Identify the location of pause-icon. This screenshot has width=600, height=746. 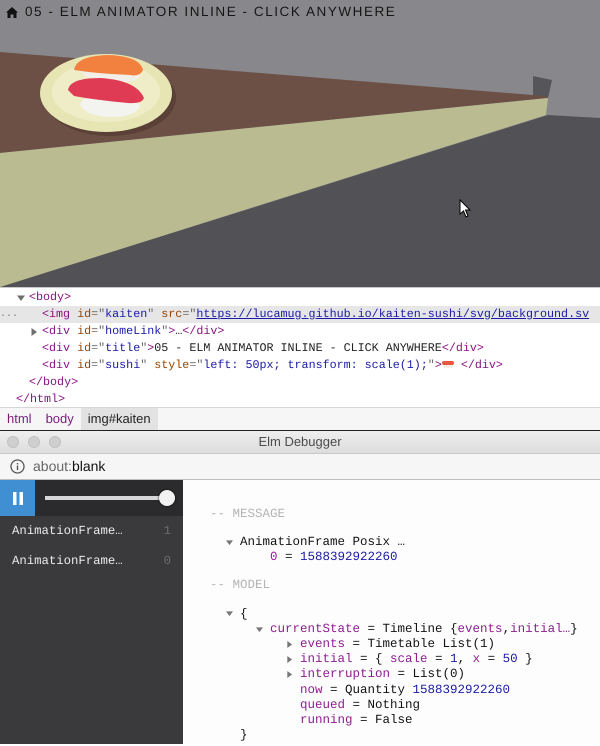
(17, 498).